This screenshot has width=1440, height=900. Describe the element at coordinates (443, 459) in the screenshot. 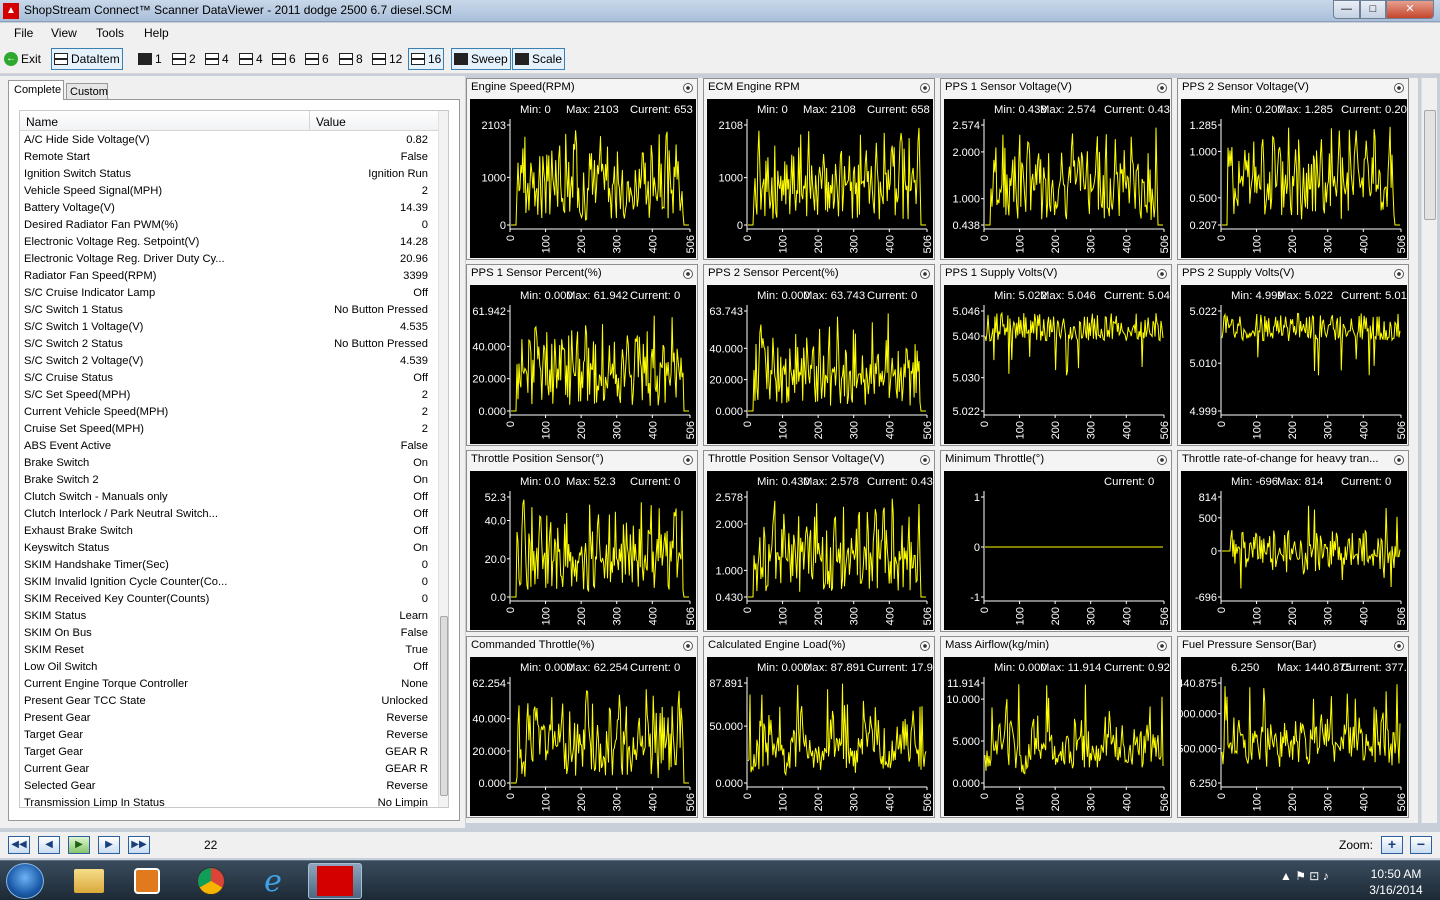

I see `list-scrollbar` at that location.